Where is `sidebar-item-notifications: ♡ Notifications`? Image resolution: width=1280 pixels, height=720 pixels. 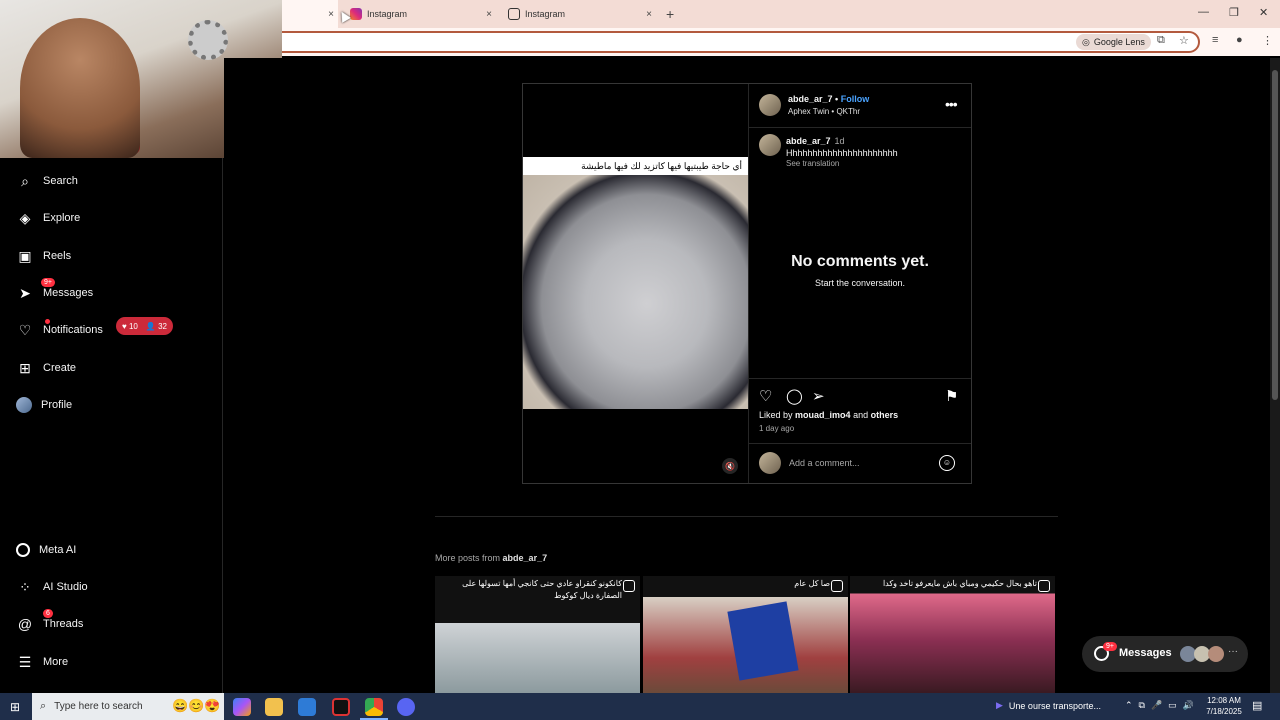 sidebar-item-notifications: ♡ Notifications is located at coordinates (59, 330).